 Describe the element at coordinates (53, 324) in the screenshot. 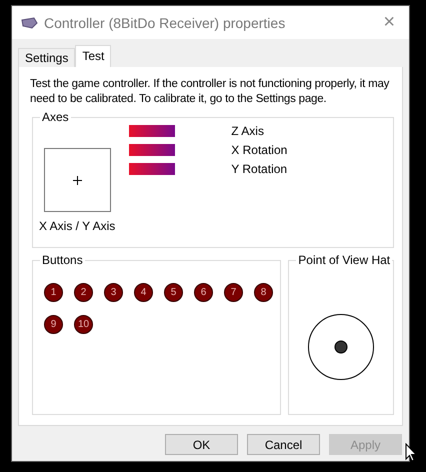

I see `button-indicator: 9` at that location.